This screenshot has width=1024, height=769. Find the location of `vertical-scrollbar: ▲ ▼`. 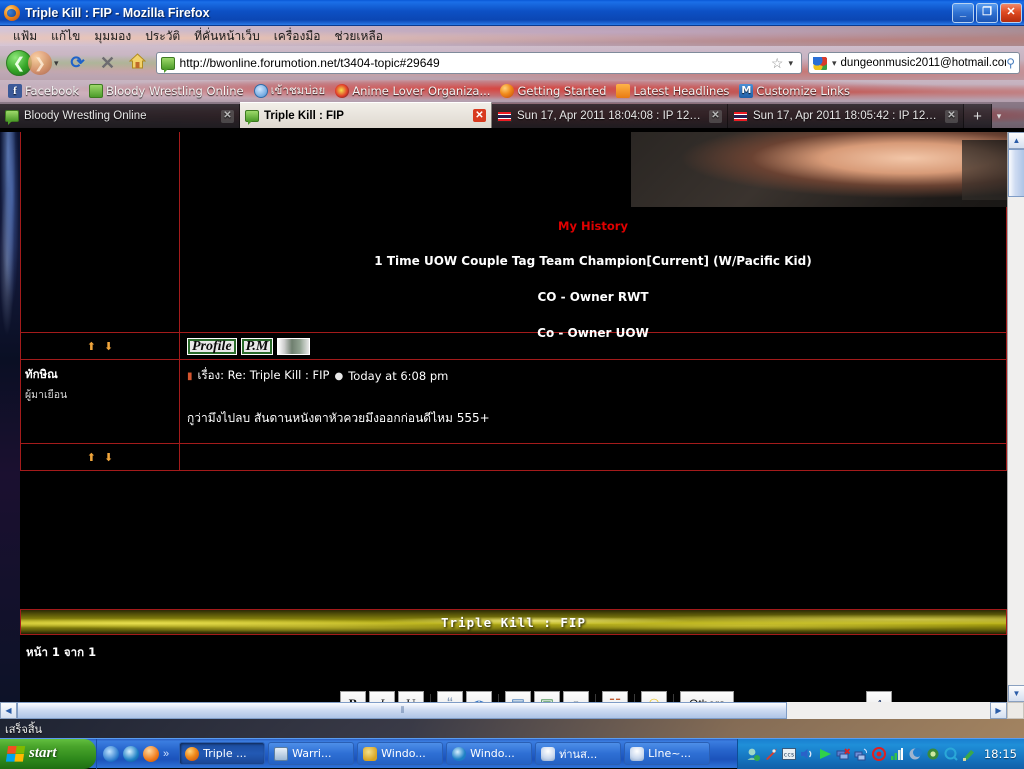

vertical-scrollbar: ▲ ▼ is located at coordinates (1015, 417).